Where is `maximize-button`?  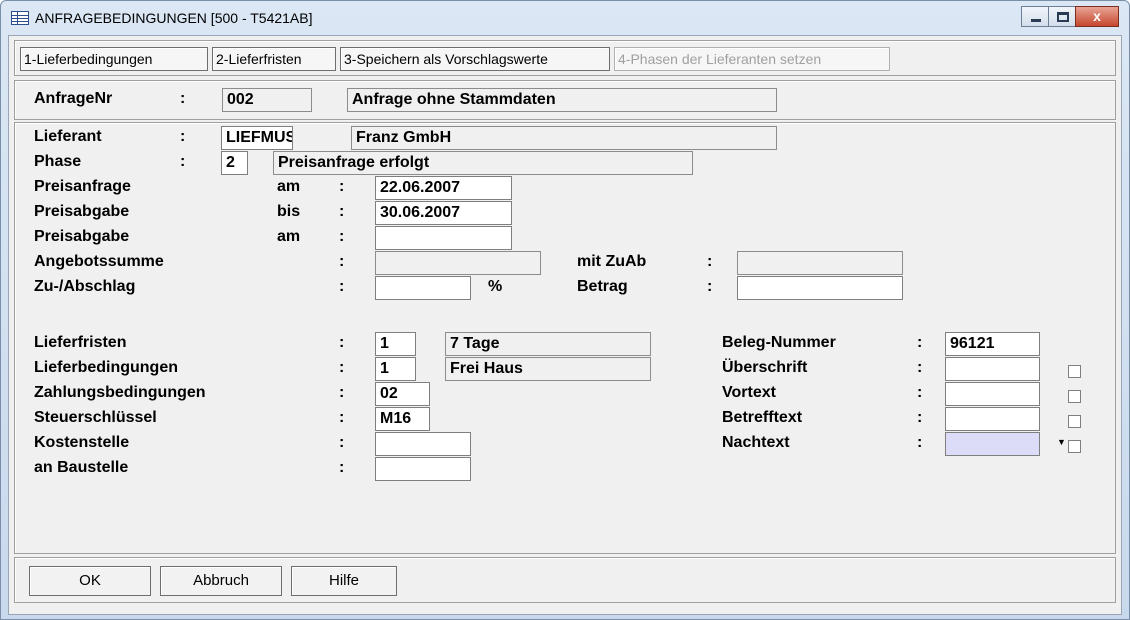
maximize-button is located at coordinates (1062, 16).